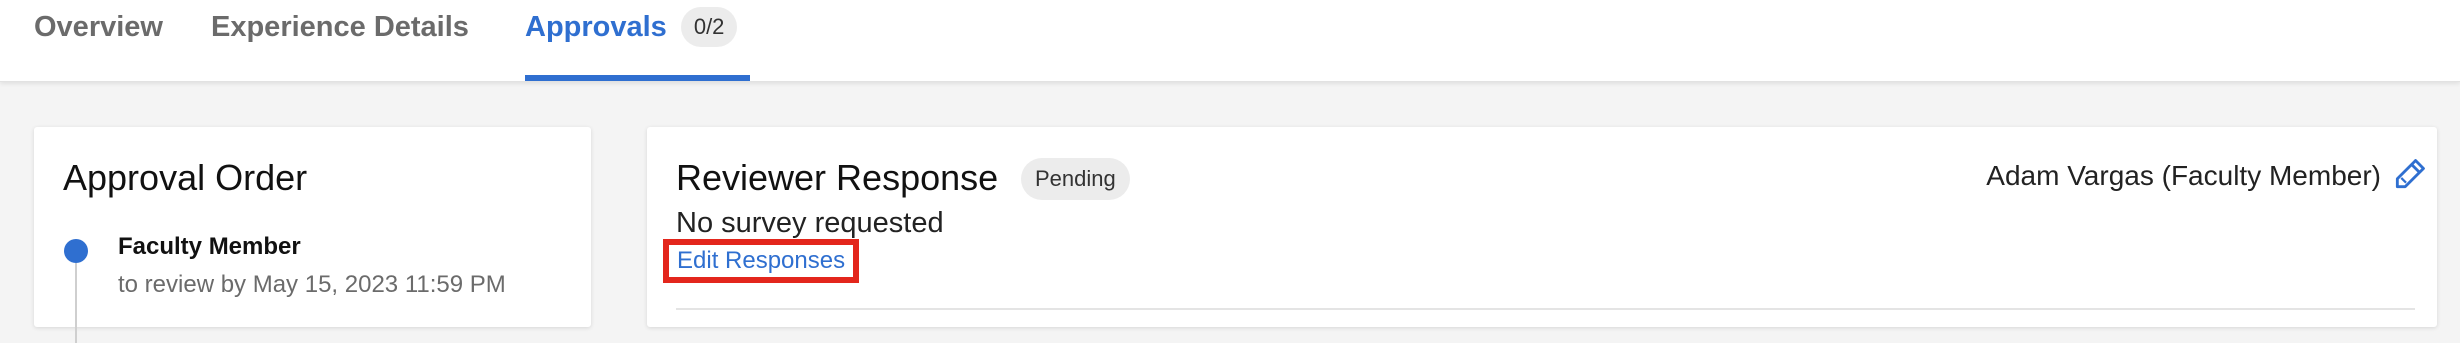 The height and width of the screenshot is (343, 2460). What do you see at coordinates (1075, 179) in the screenshot?
I see `status-badge: Pending` at bounding box center [1075, 179].